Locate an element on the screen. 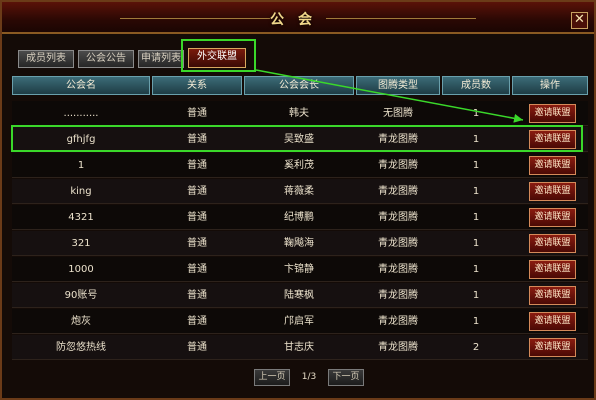 This screenshot has width=596, height=400. table-row: 321 普通 鞠飚海 青龙图腾 1 邀请联盟 is located at coordinates (300, 243).